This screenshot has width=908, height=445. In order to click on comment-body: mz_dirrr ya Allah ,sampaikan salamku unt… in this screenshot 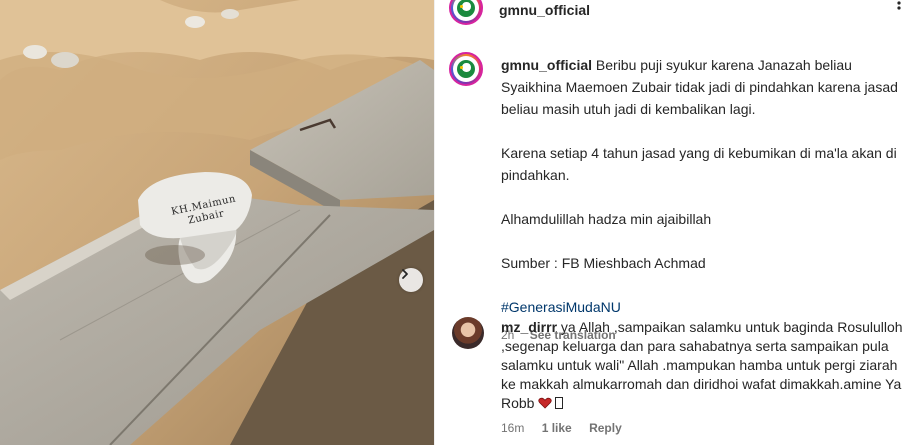, I will do `click(703, 365)`.